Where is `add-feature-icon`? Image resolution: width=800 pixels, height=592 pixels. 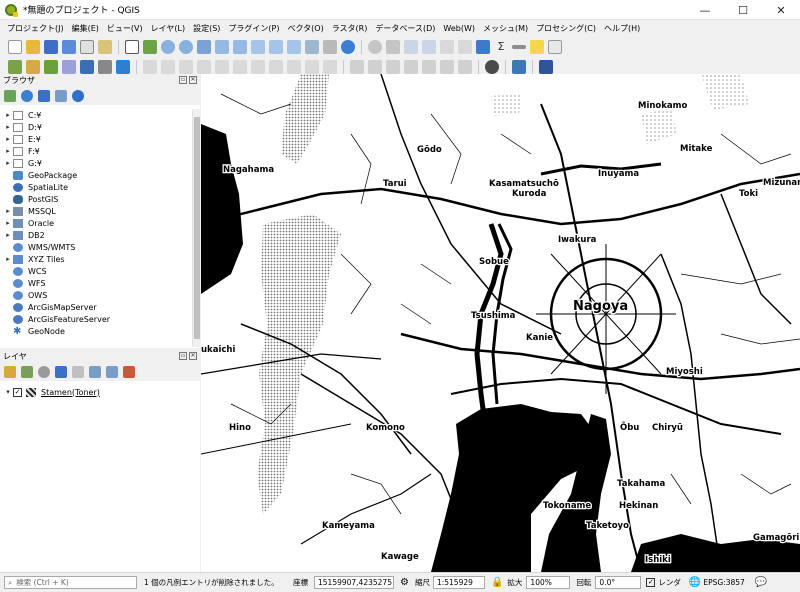
add-feature-icon is located at coordinates (204, 67).